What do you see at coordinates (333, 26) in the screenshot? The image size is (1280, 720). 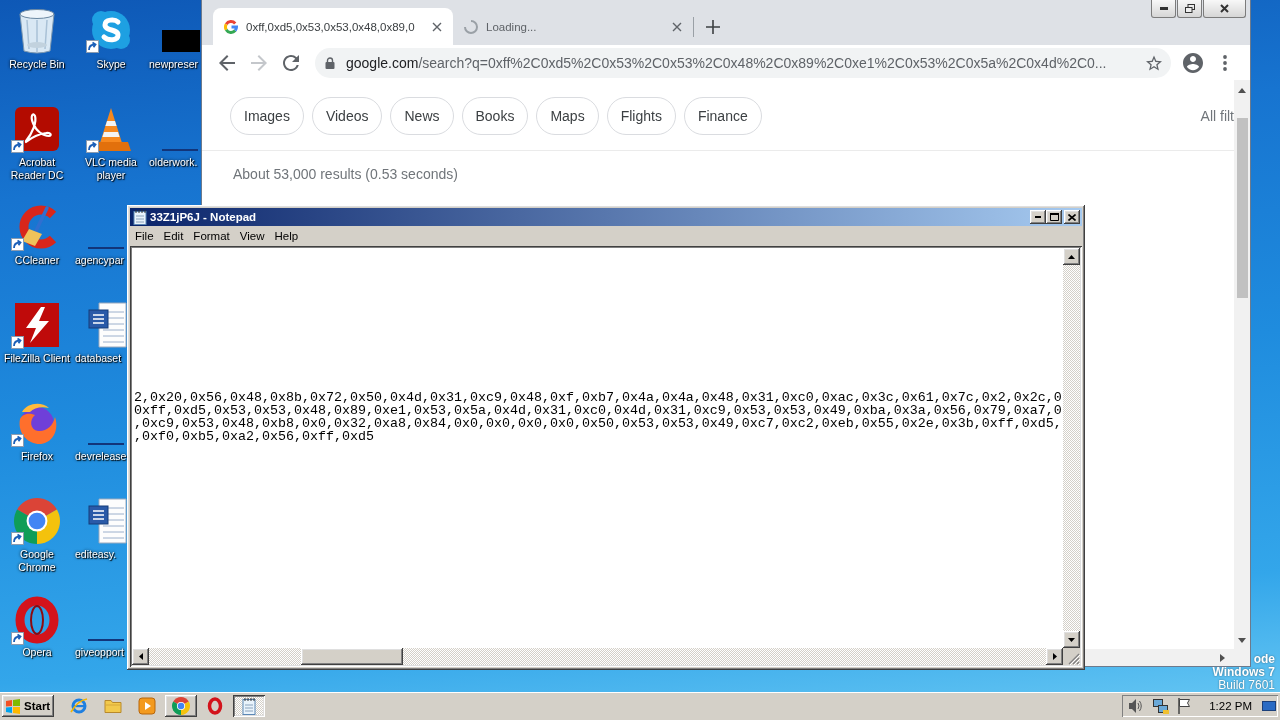 I see `browser-tab: 0xff,0xd5,0x53,0x53,0x48,0x89,0` at bounding box center [333, 26].